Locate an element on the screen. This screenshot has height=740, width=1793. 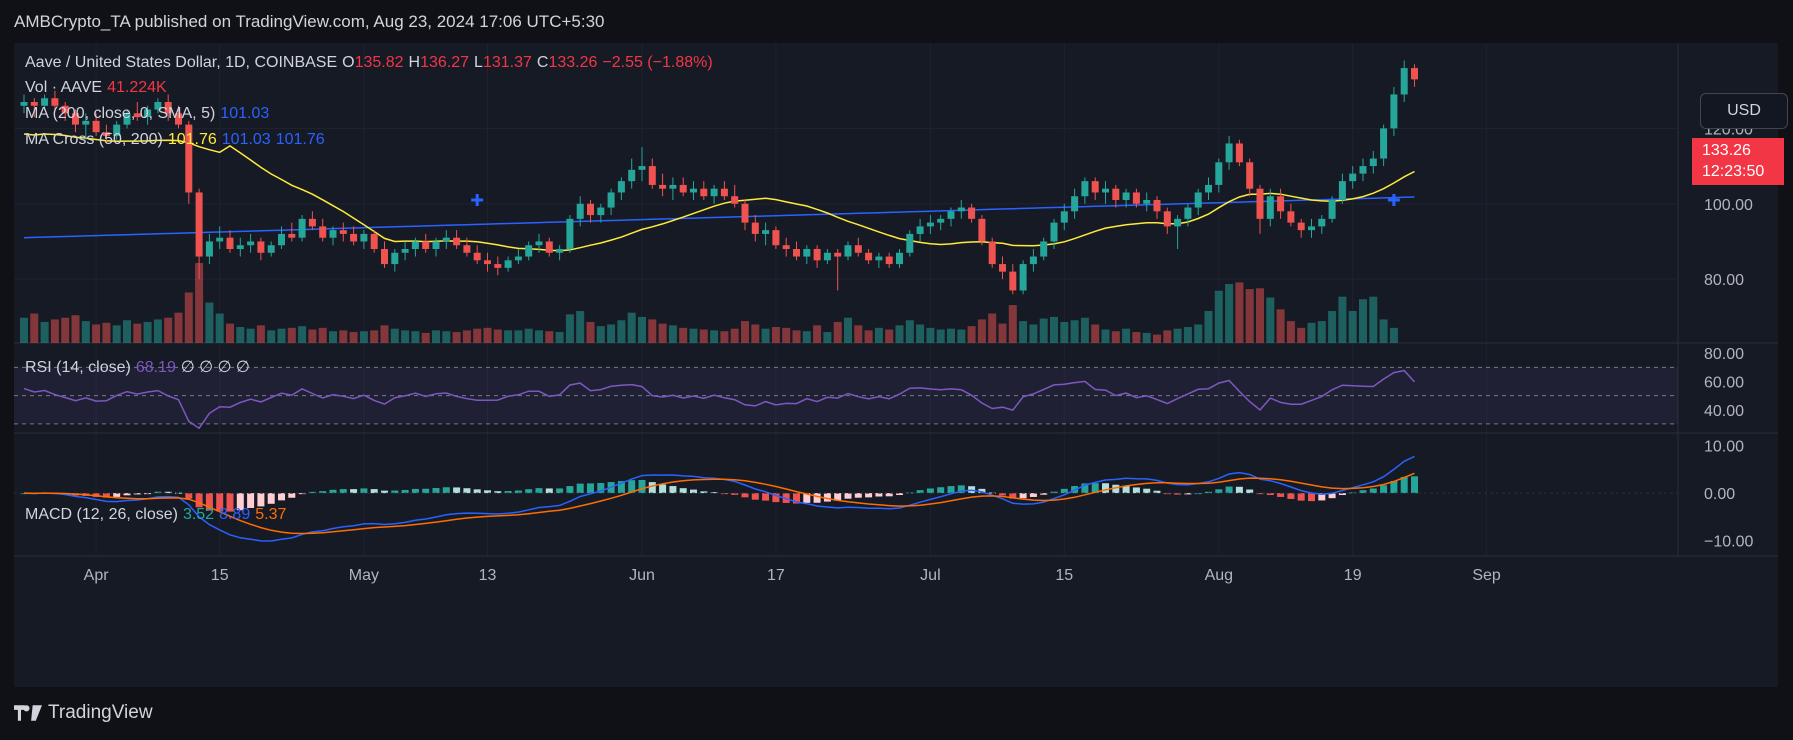
price-tag-countdown: 12:23:50 is located at coordinates (1733, 171).